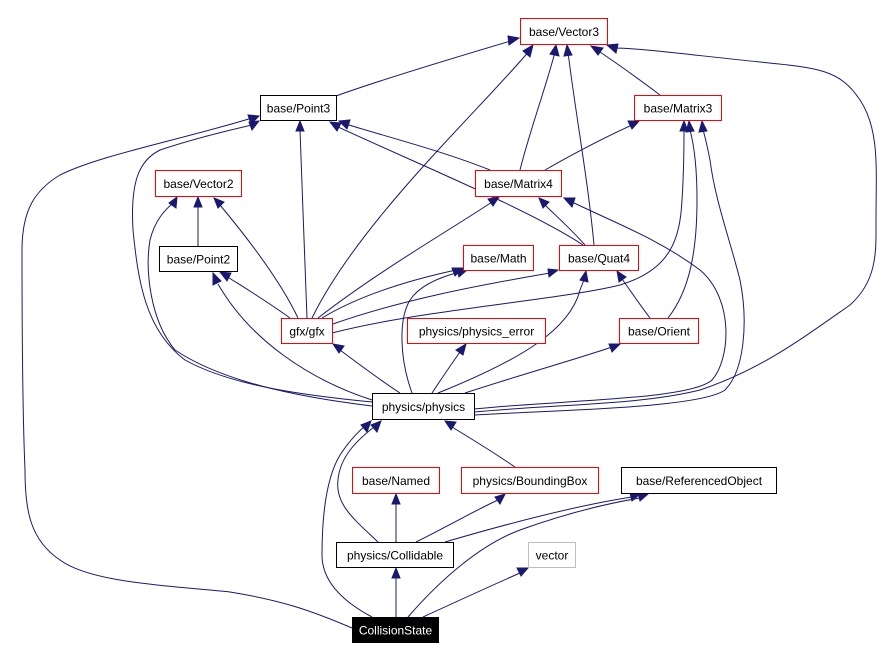  What do you see at coordinates (565, 225) in the screenshot?
I see `edge-quat4-matrix4` at bounding box center [565, 225].